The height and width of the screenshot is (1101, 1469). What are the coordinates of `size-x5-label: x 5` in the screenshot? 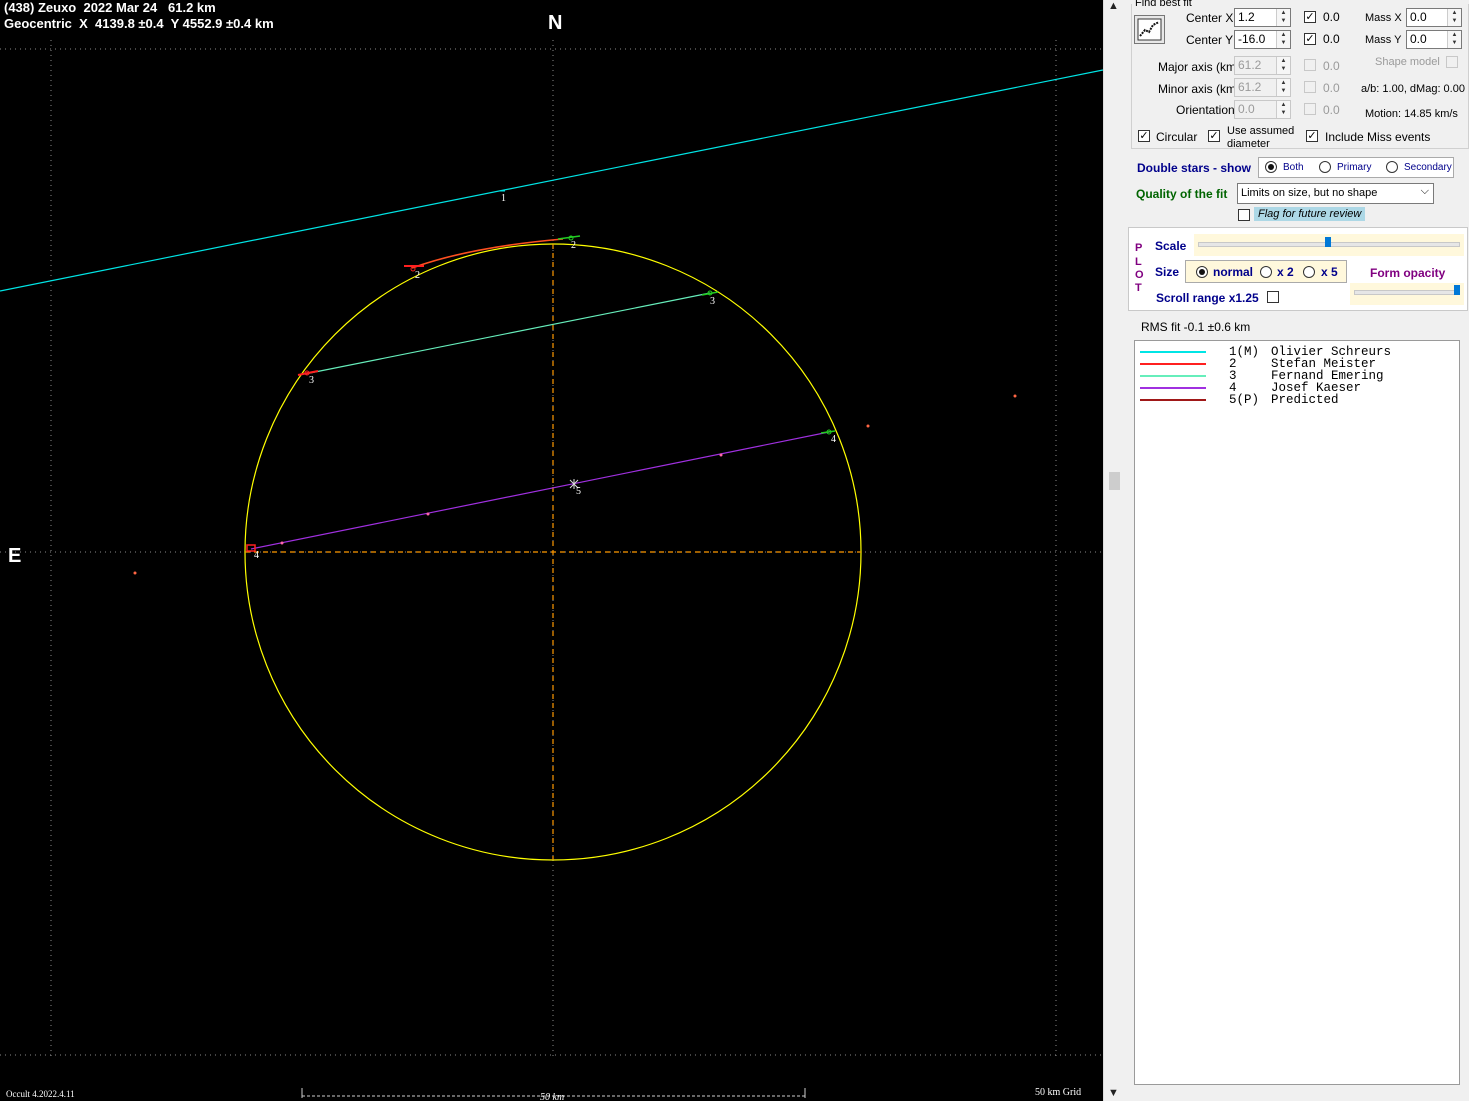 It's located at (1329, 272).